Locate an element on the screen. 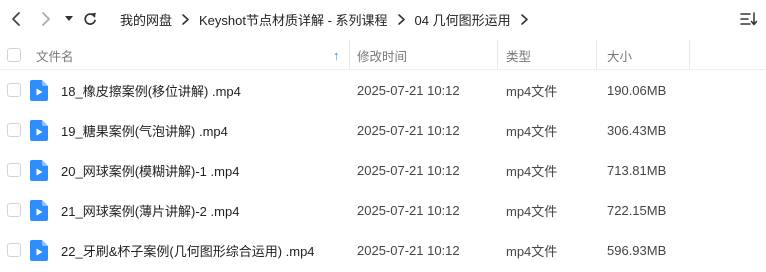 This screenshot has width=766, height=272. column-header-modified-label: 修改时间 is located at coordinates (382, 56).